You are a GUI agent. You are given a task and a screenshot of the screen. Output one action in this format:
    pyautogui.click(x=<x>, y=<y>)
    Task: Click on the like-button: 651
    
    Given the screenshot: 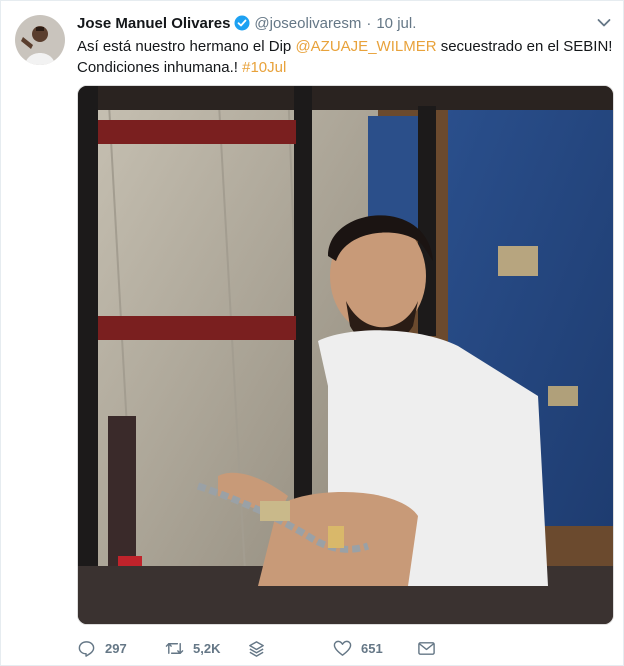 What is the action you would take?
    pyautogui.click(x=358, y=648)
    